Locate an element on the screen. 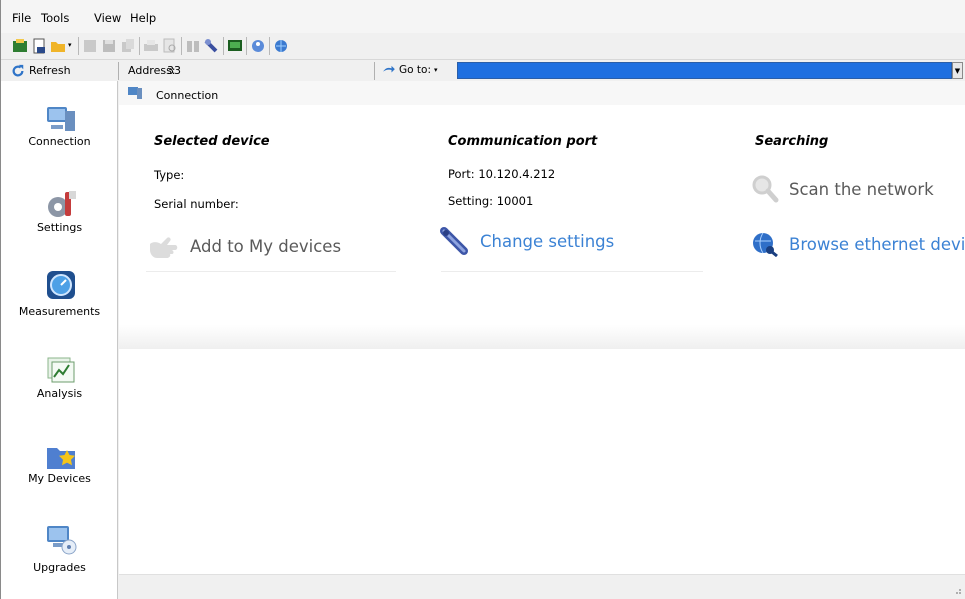  address-bar: Refresh Address: 33 Go to: ▾ ▼ is located at coordinates (483, 70).